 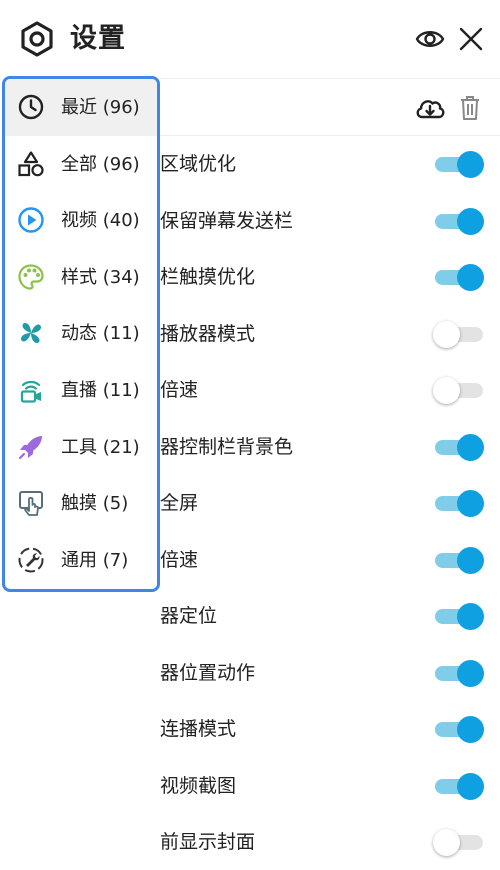 I want to click on setting-row: 保留弹幕发送栏, so click(x=330, y=221).